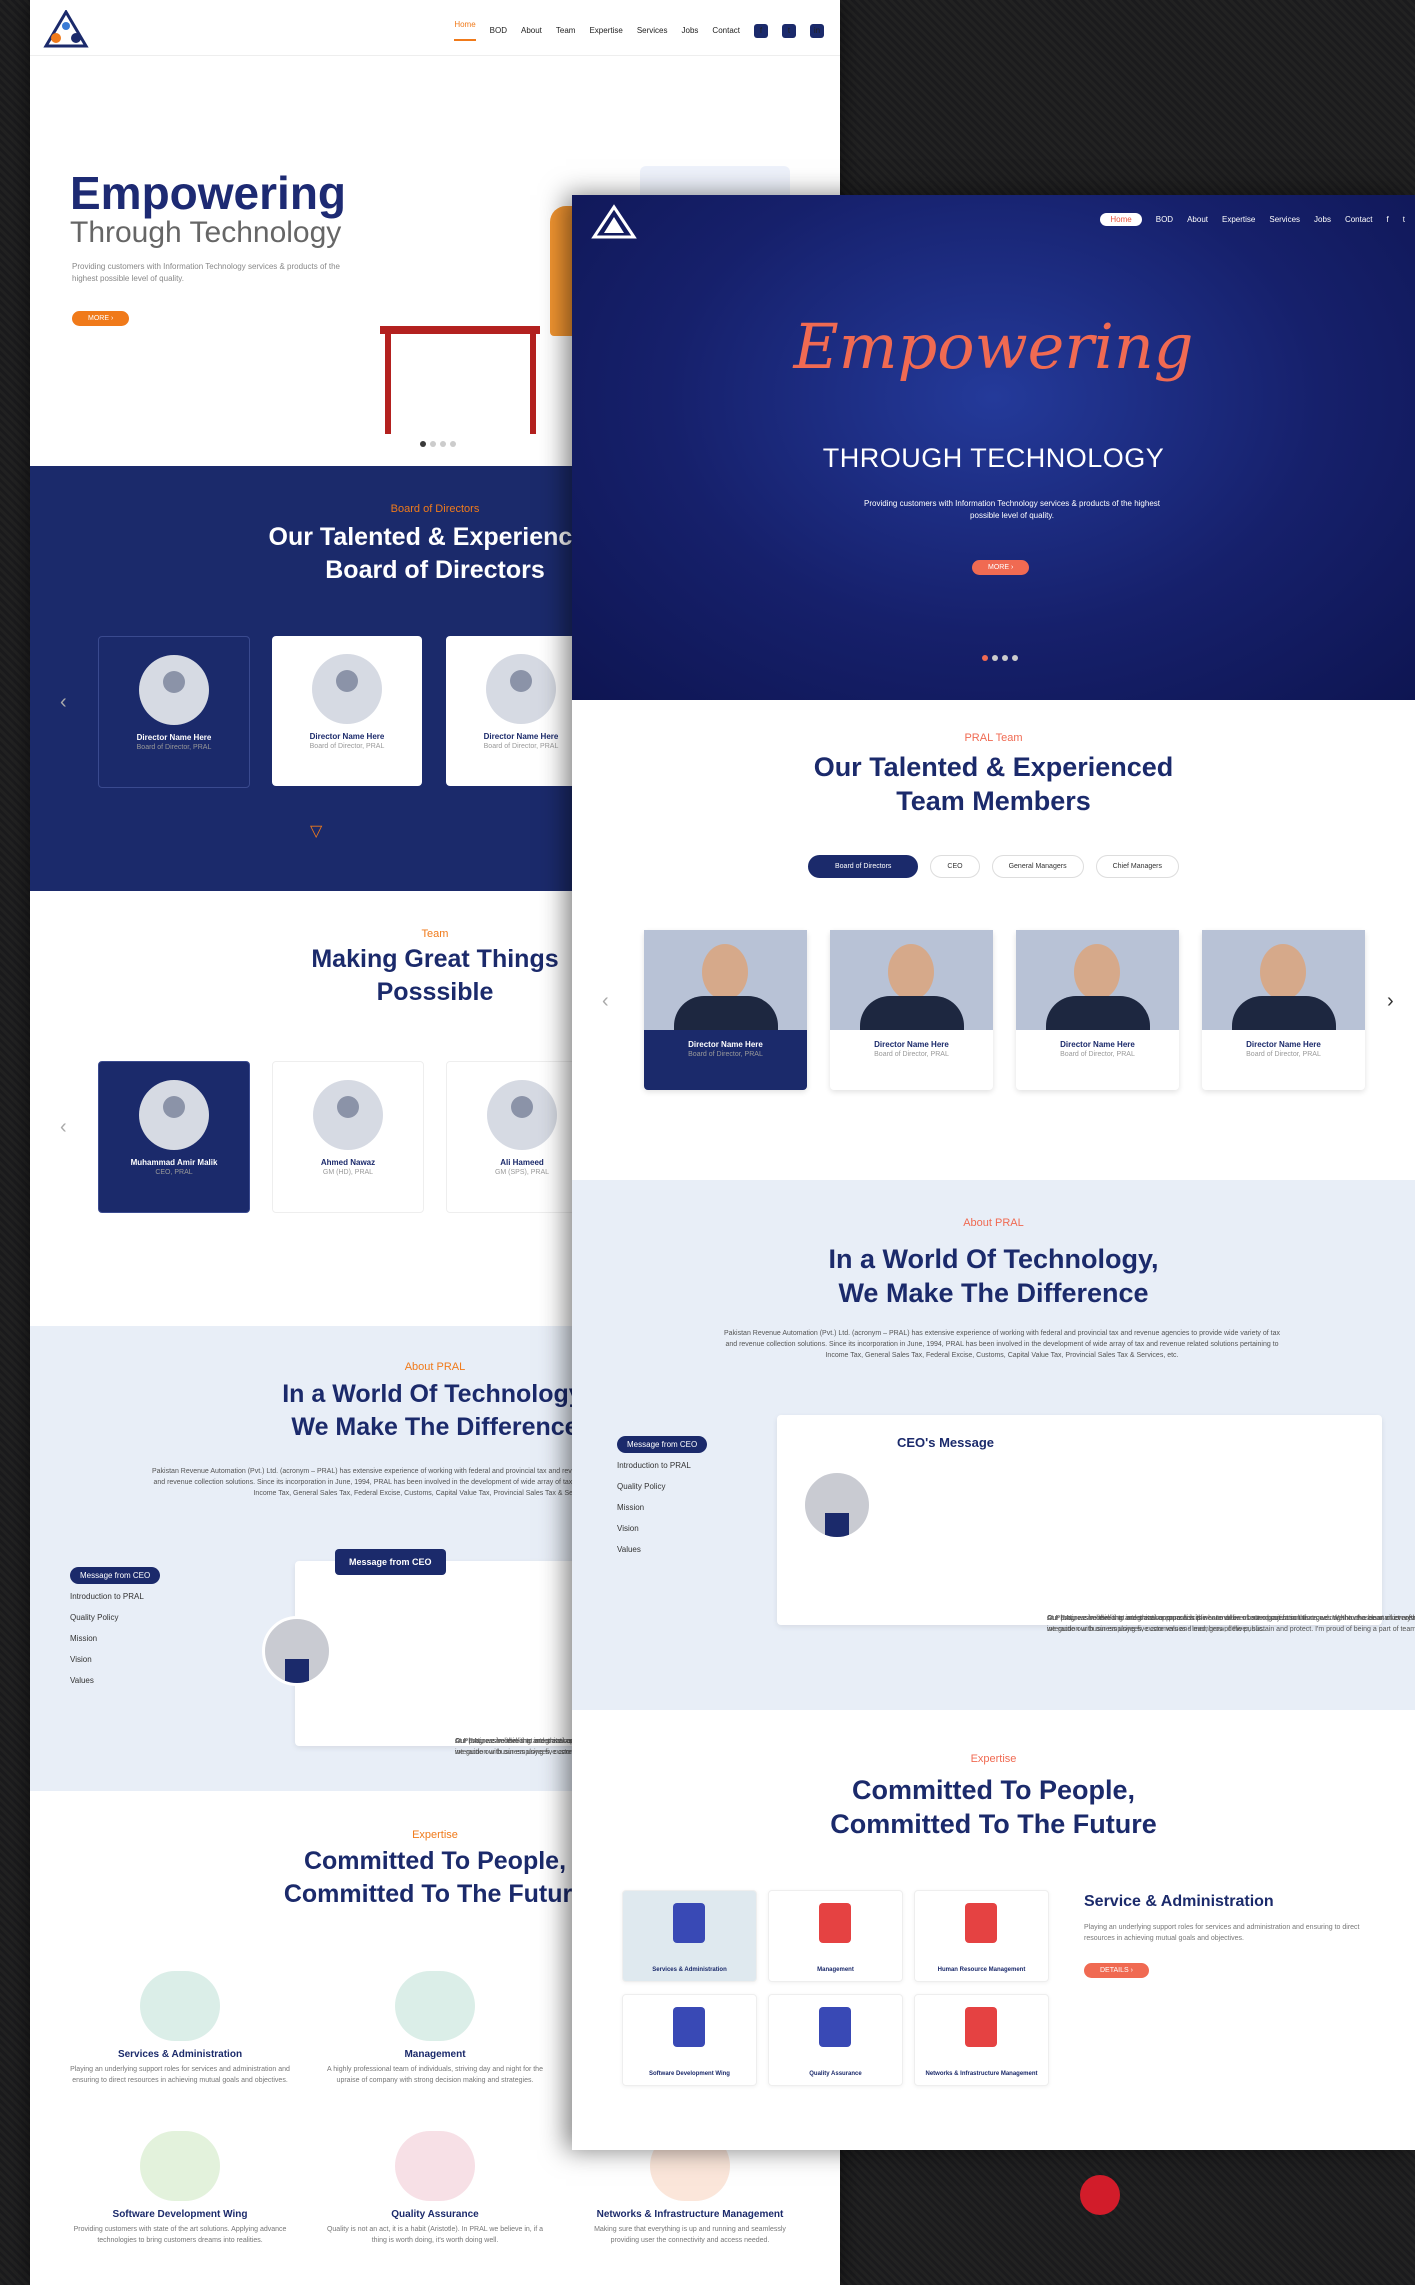  I want to click on expertise-tile: Software Development Wing, so click(689, 2040).